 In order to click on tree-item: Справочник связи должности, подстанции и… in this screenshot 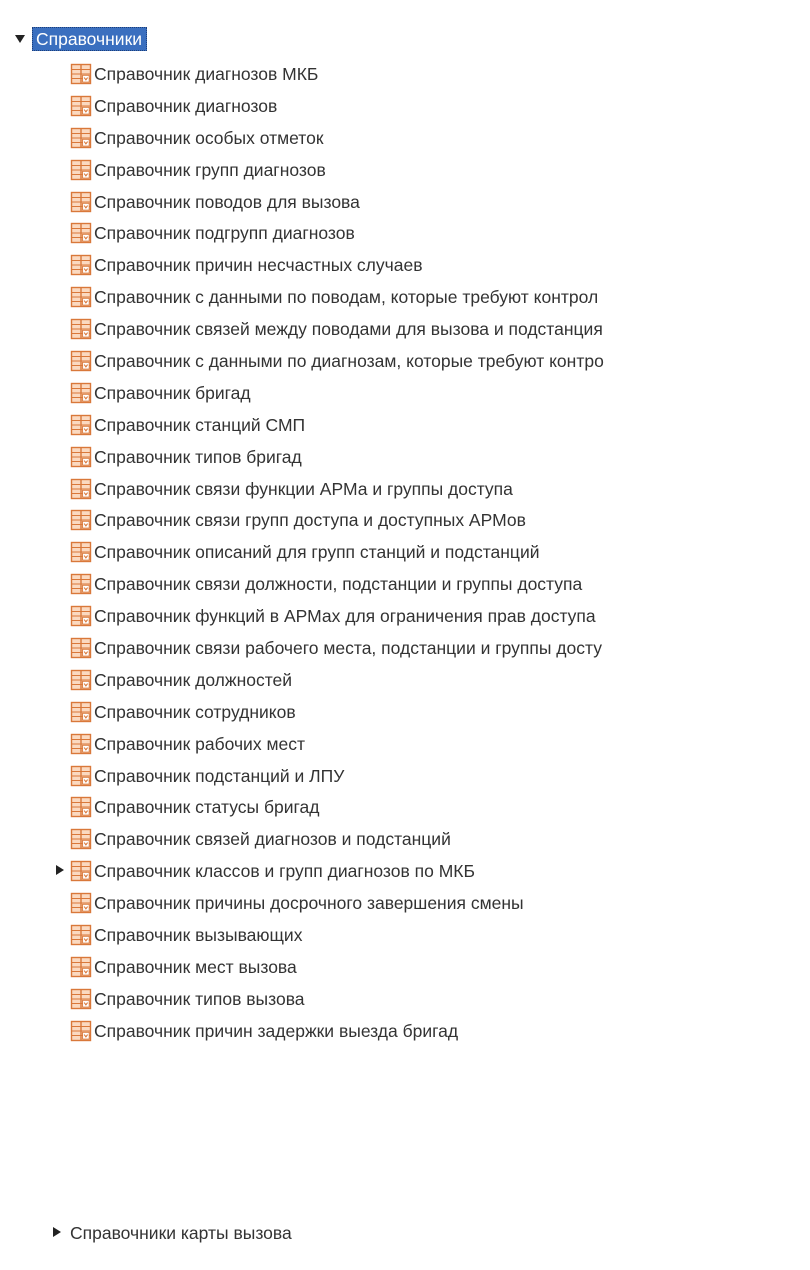, I will do `click(405, 584)`.